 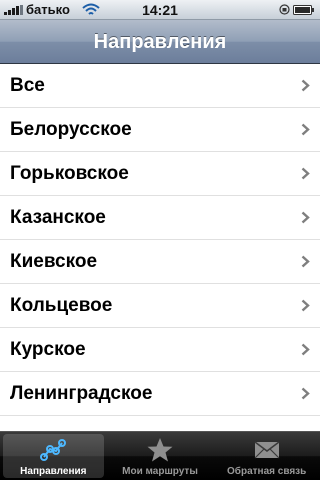 I want to click on list-item: Киевское, so click(x=160, y=262).